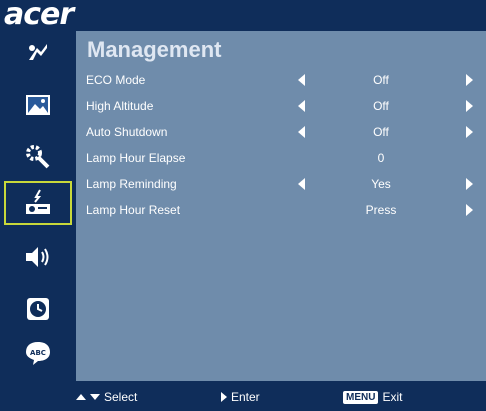 The height and width of the screenshot is (411, 486). What do you see at coordinates (133, 210) in the screenshot?
I see `row-label: Lamp Hour Reset` at bounding box center [133, 210].